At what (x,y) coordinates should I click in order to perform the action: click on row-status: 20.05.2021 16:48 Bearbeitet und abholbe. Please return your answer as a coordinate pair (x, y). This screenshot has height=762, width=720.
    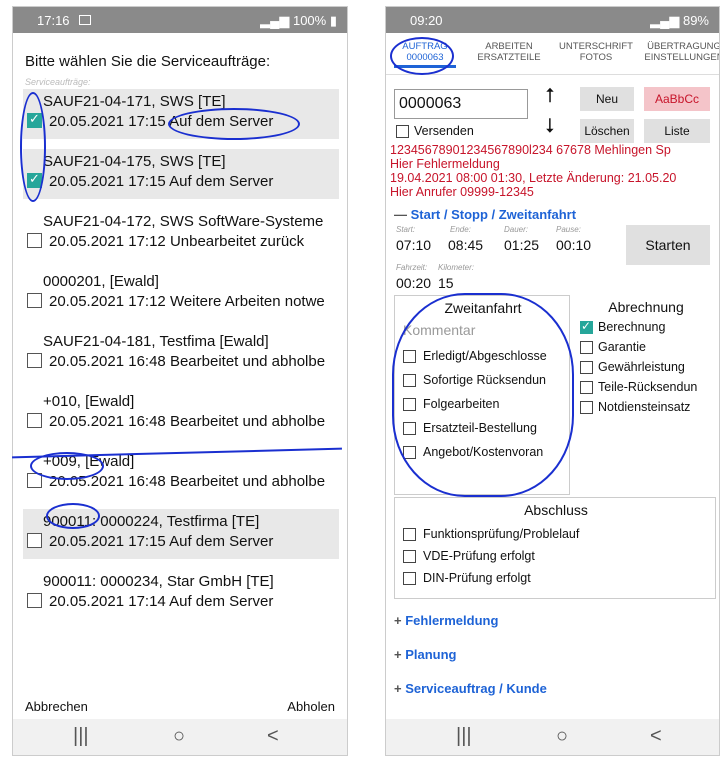
    Looking at the image, I should click on (187, 481).